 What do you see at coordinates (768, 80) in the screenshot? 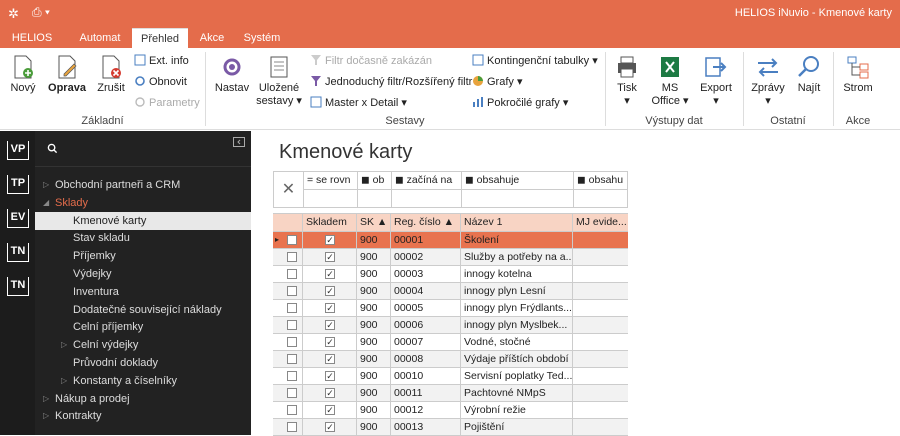
I see `messages-button: Zprávy ▾` at bounding box center [768, 80].